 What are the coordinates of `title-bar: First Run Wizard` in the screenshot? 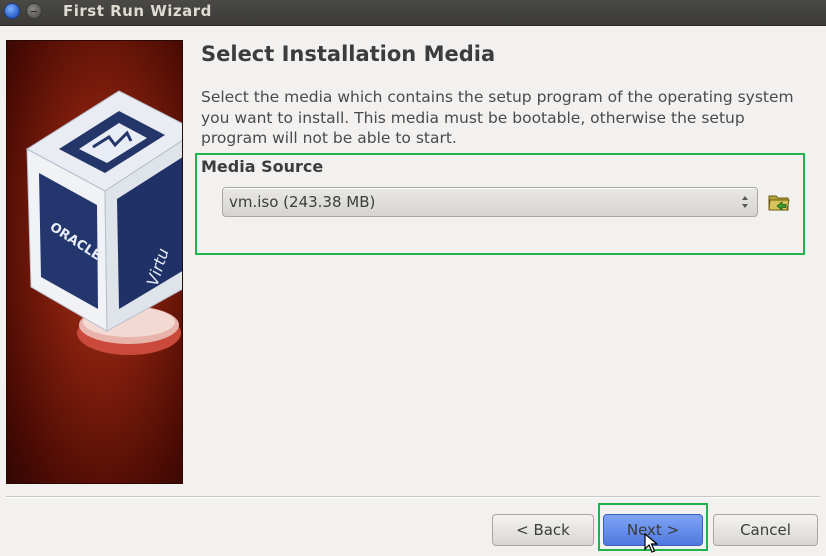 It's located at (413, 13).